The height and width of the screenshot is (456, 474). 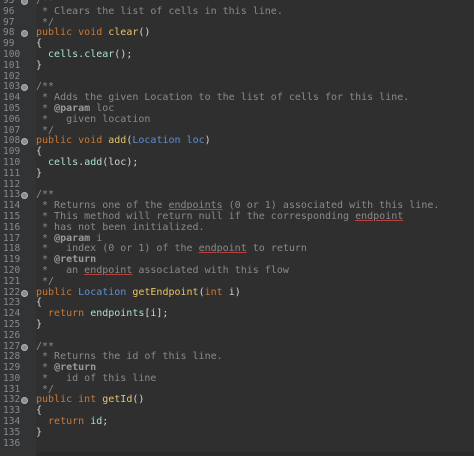 I want to click on line-number: 96, so click(x=9, y=11).